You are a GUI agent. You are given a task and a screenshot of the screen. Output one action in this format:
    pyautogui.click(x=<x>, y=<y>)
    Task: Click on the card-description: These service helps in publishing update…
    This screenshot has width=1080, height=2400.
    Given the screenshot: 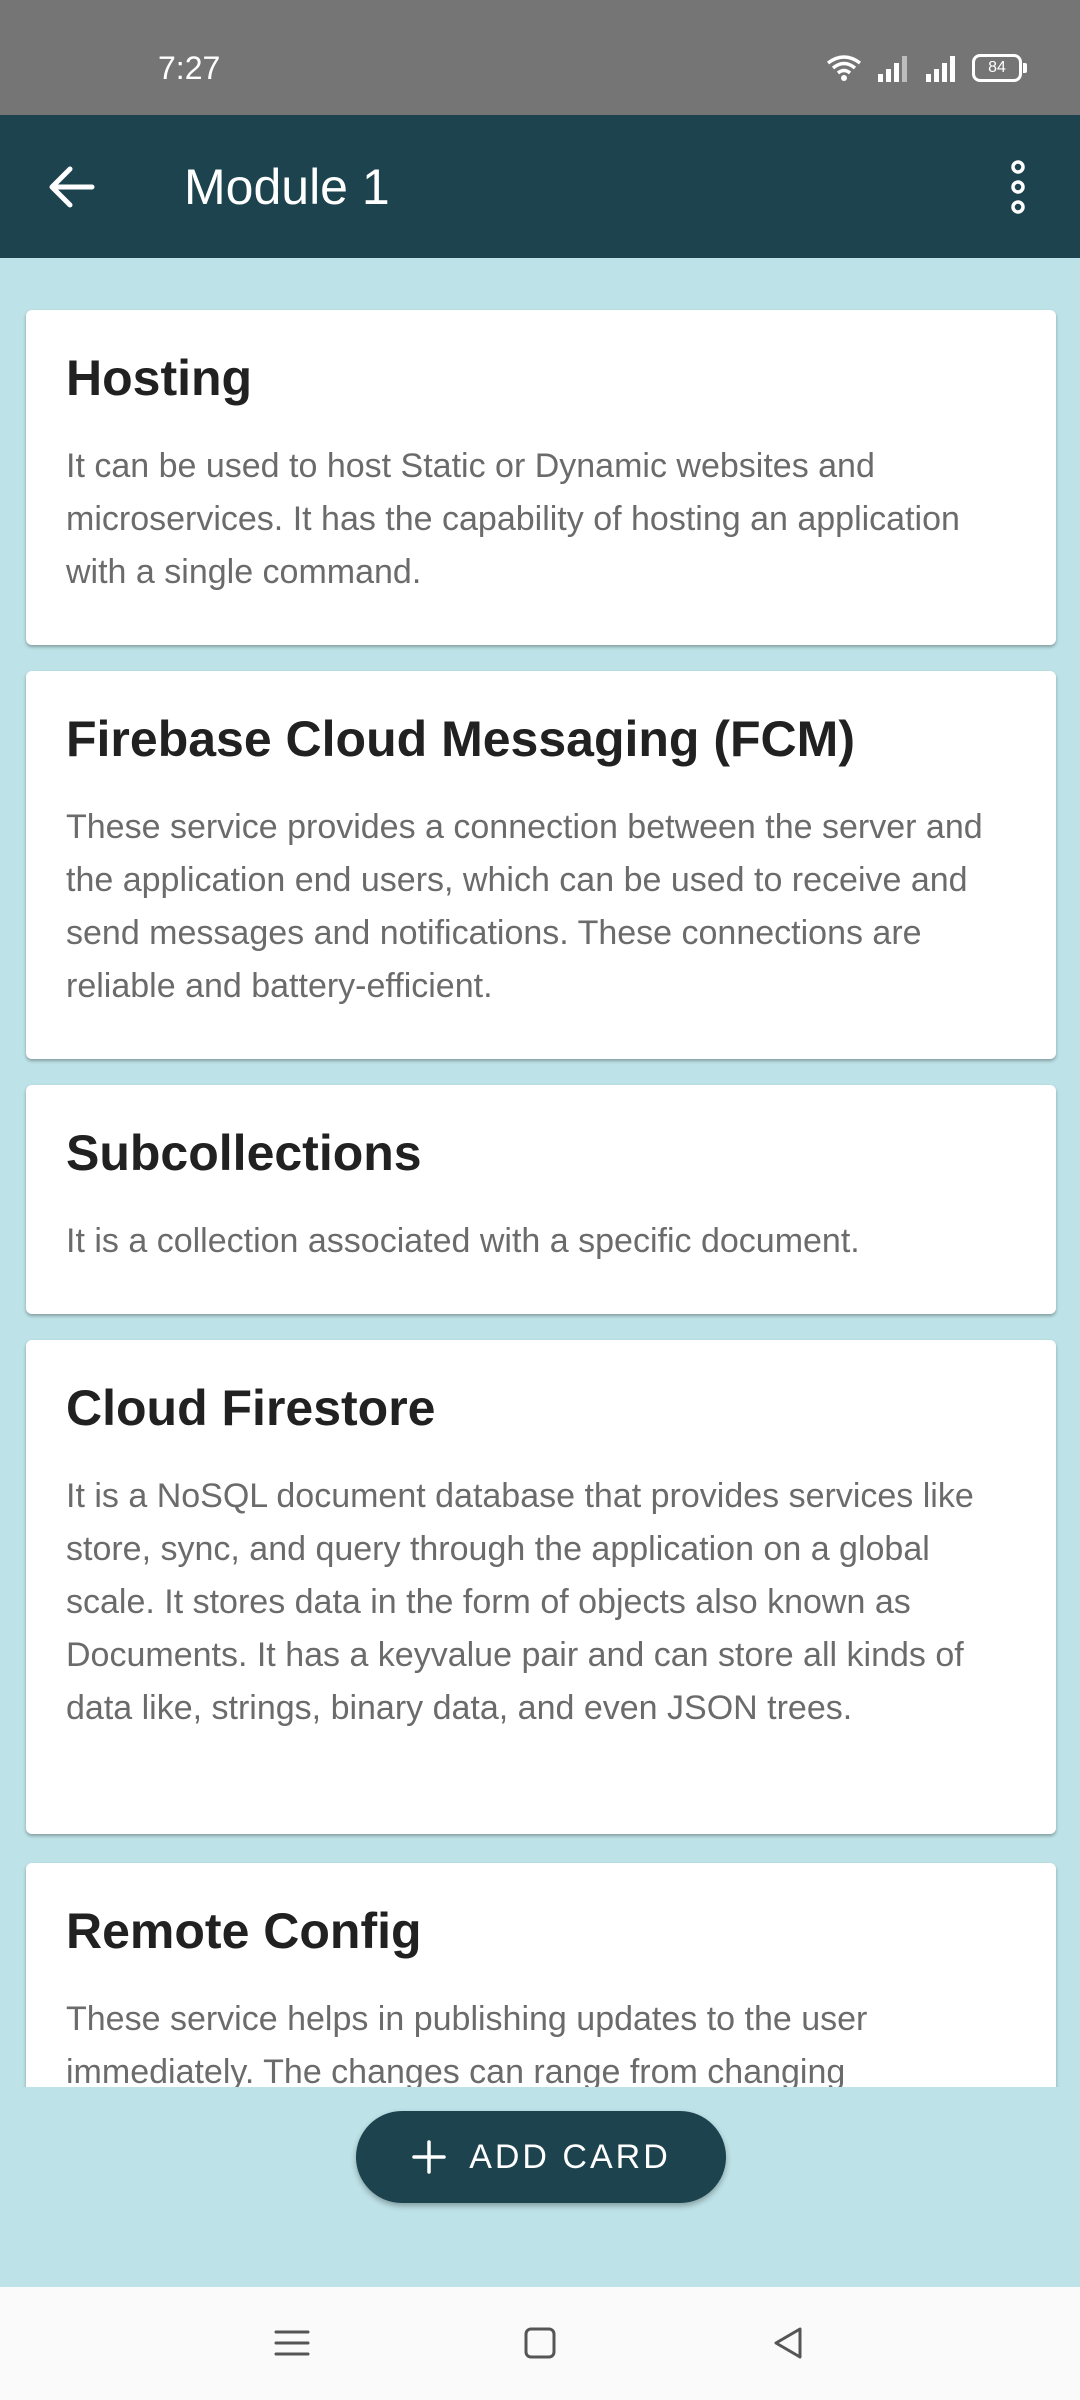 What is the action you would take?
    pyautogui.click(x=467, y=2043)
    